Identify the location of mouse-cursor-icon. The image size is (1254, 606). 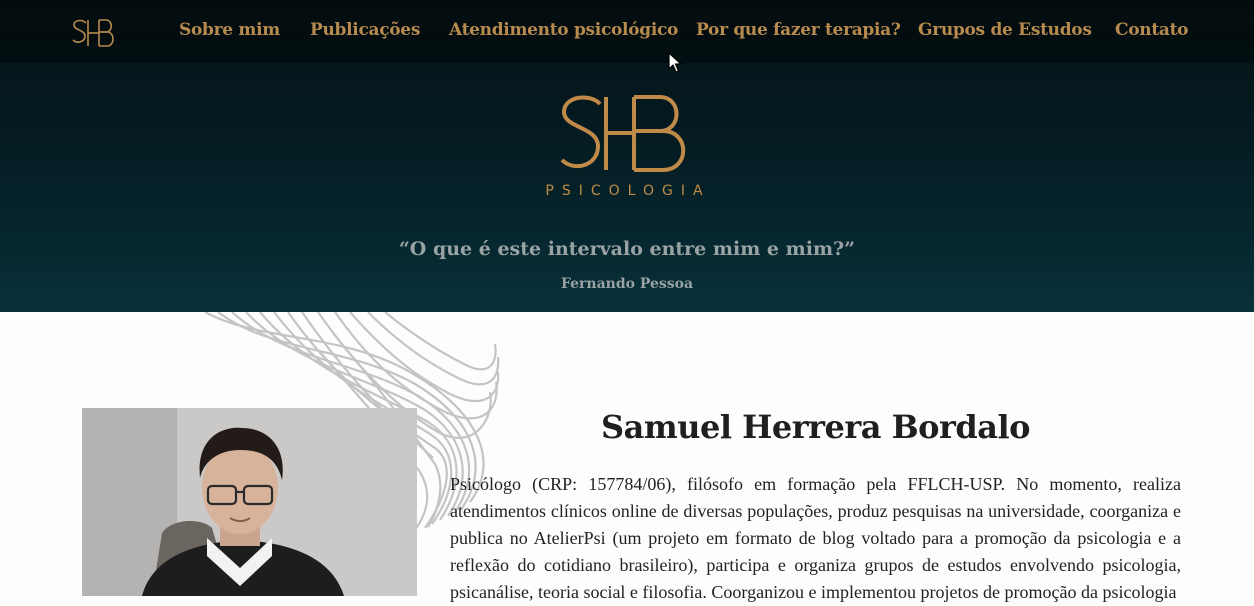
(675, 62).